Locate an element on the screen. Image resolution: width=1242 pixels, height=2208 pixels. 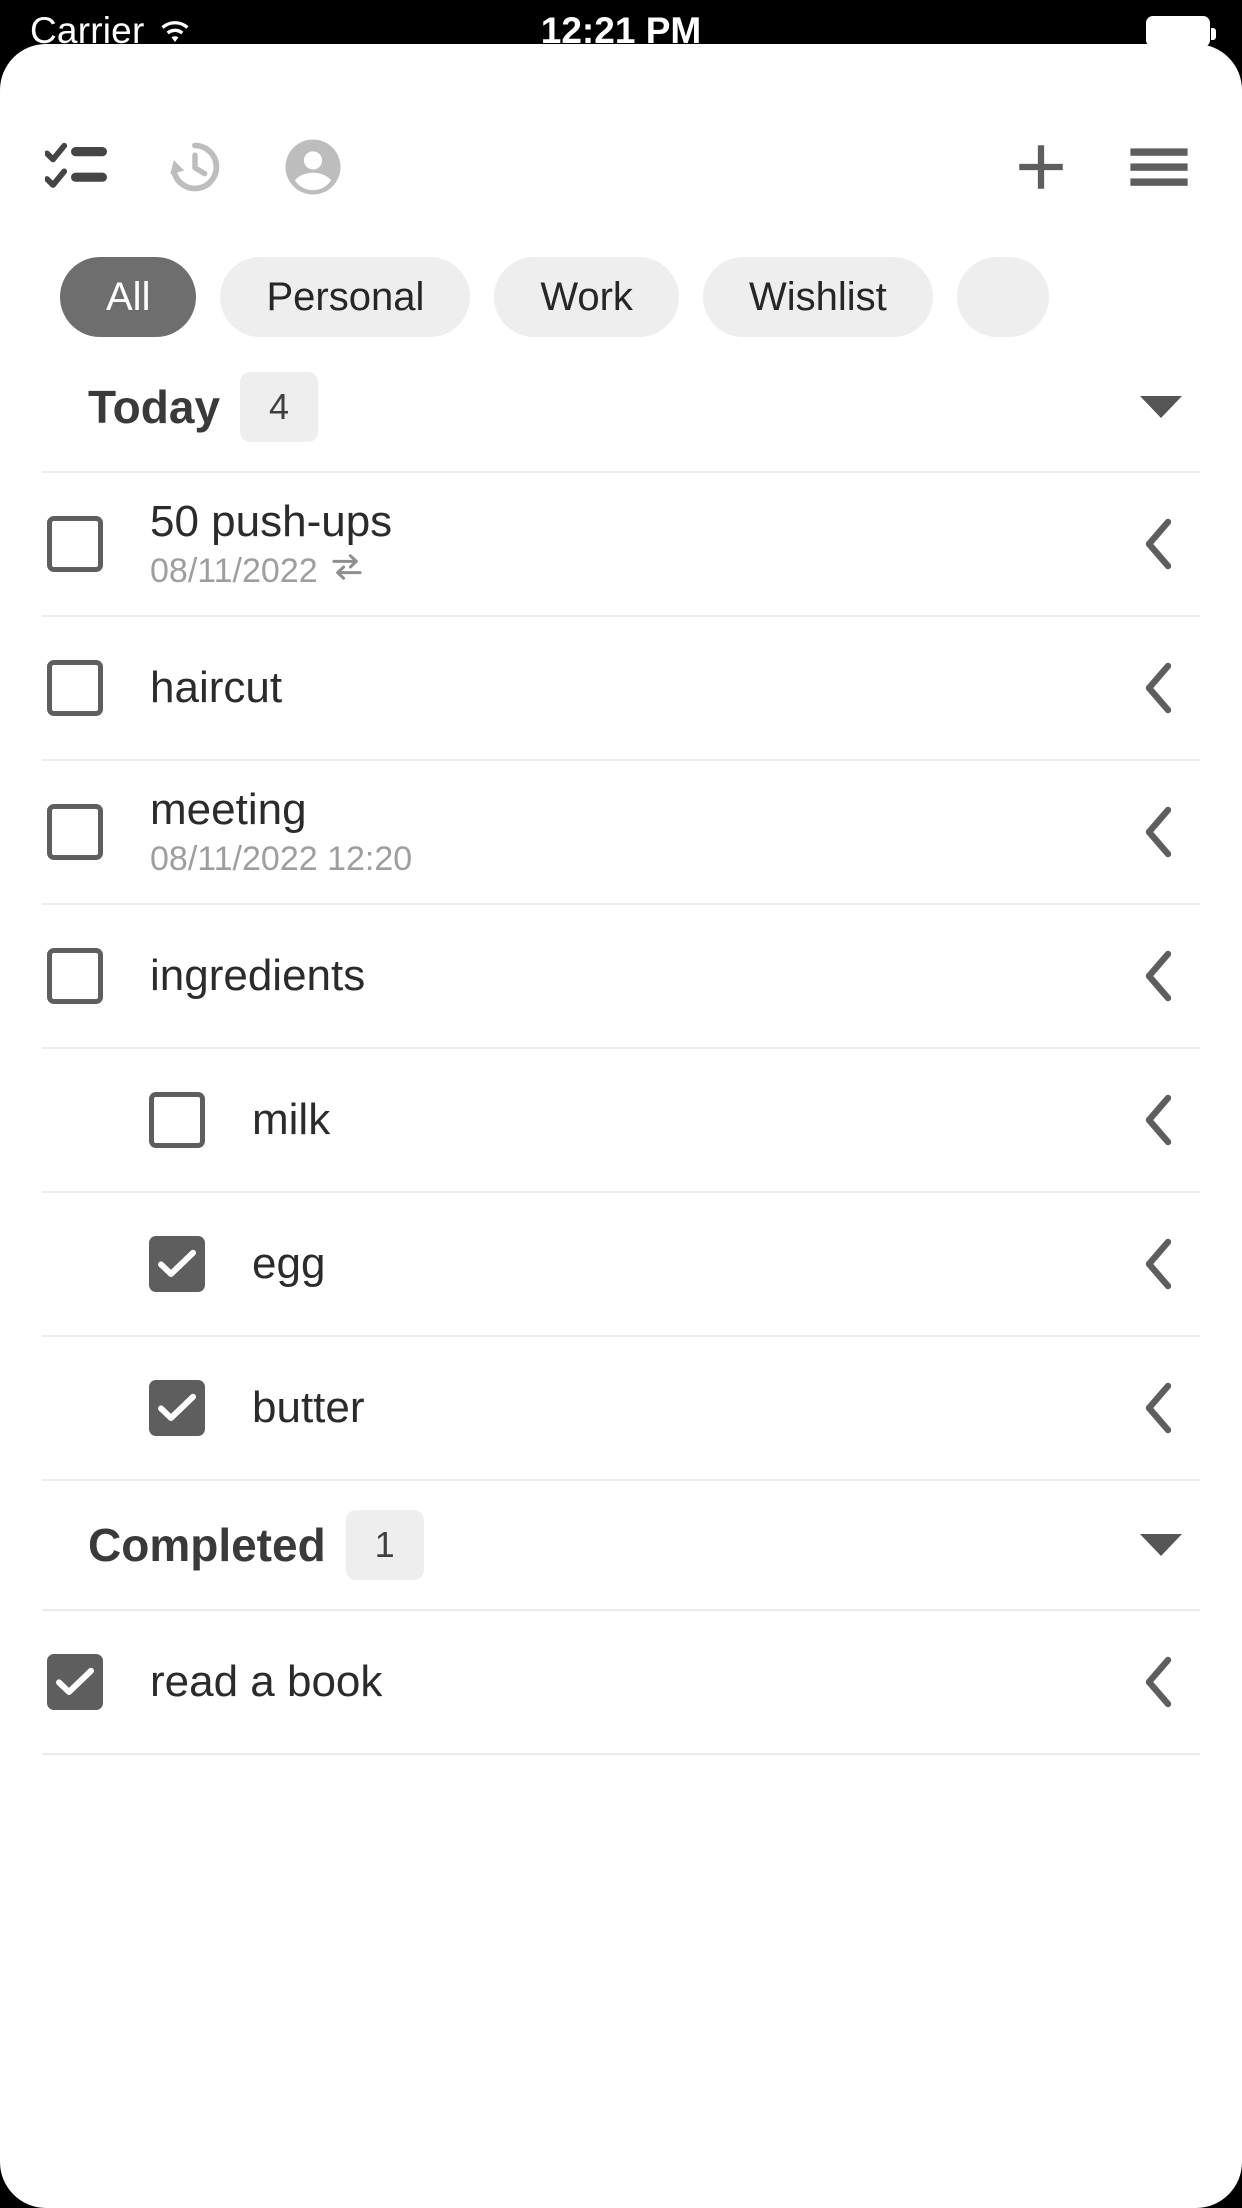
checklist-icon is located at coordinates (76, 169).